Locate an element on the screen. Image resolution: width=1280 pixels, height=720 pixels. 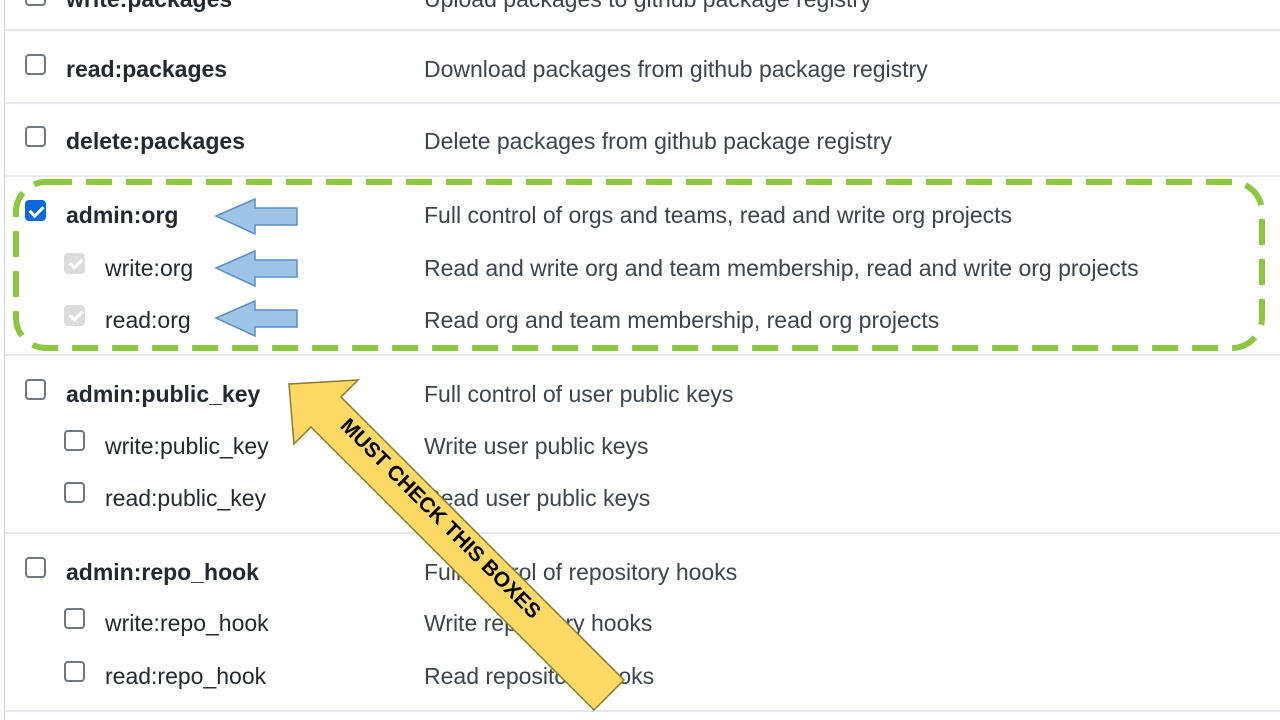
checkbox-write-org is located at coordinates (74, 263).